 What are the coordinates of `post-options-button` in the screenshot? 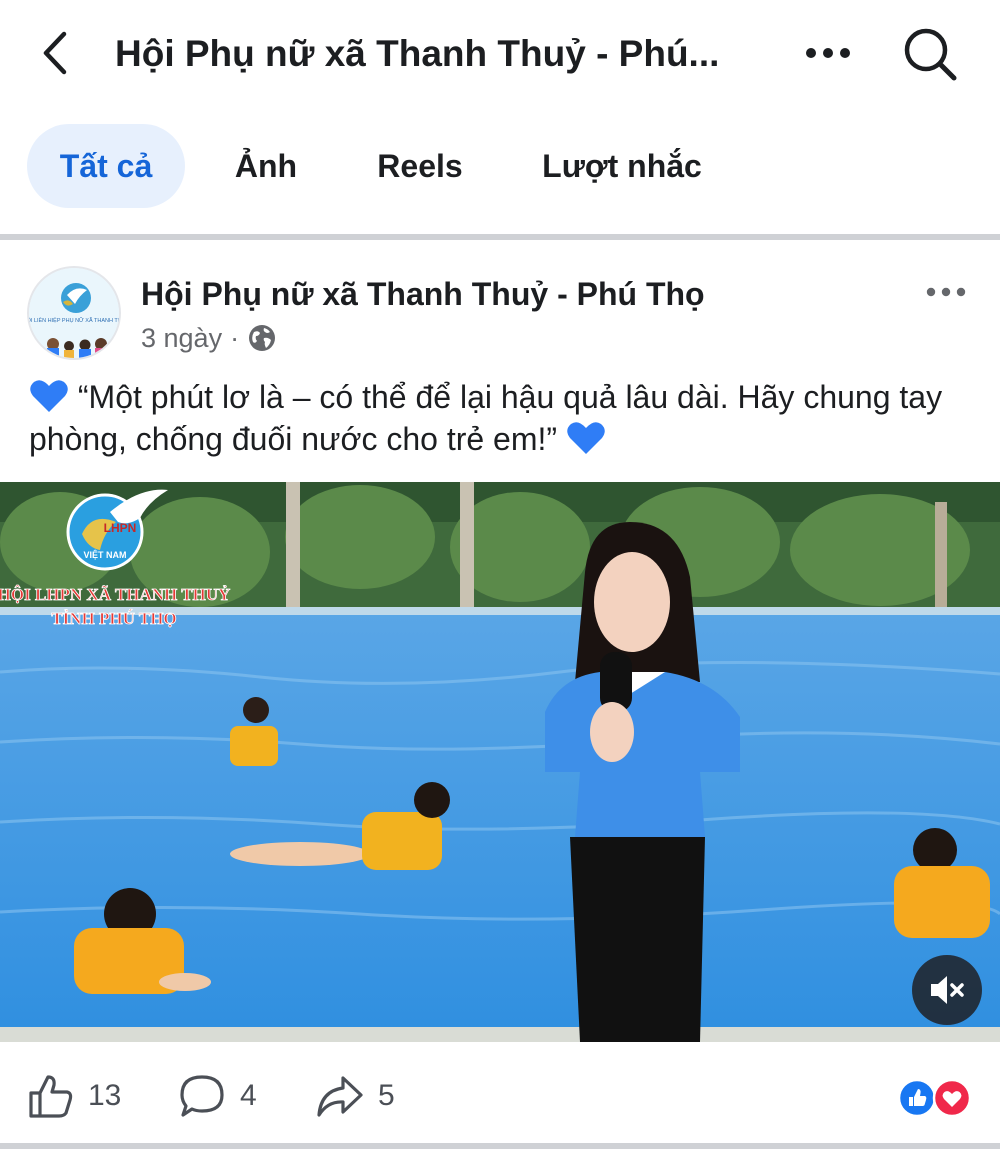 It's located at (946, 292).